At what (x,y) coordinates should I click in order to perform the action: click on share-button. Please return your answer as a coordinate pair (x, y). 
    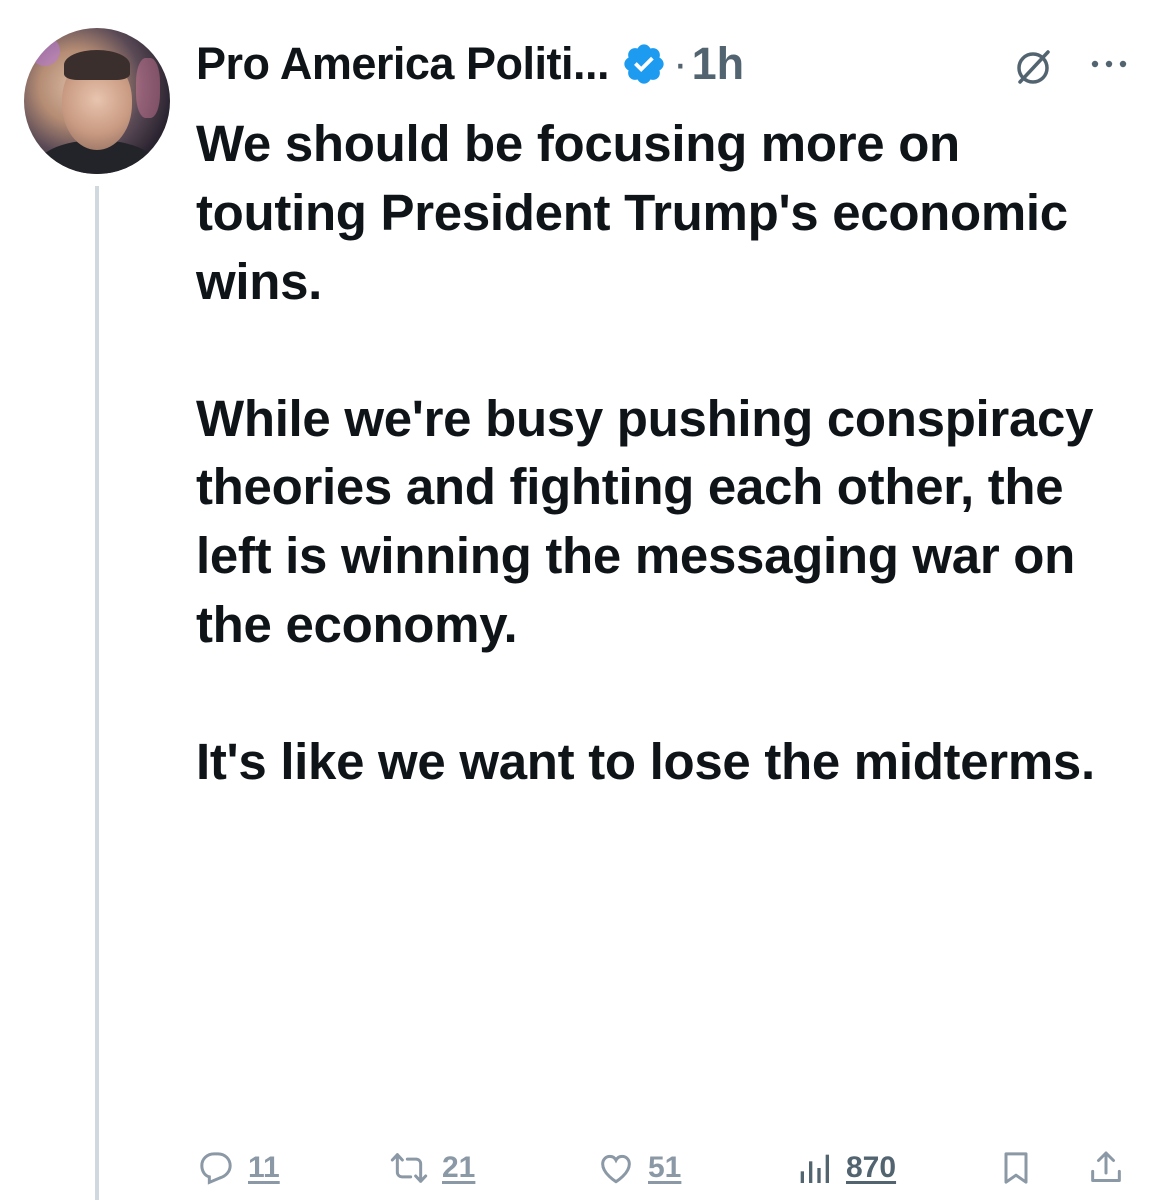
    Looking at the image, I should click on (1106, 1168).